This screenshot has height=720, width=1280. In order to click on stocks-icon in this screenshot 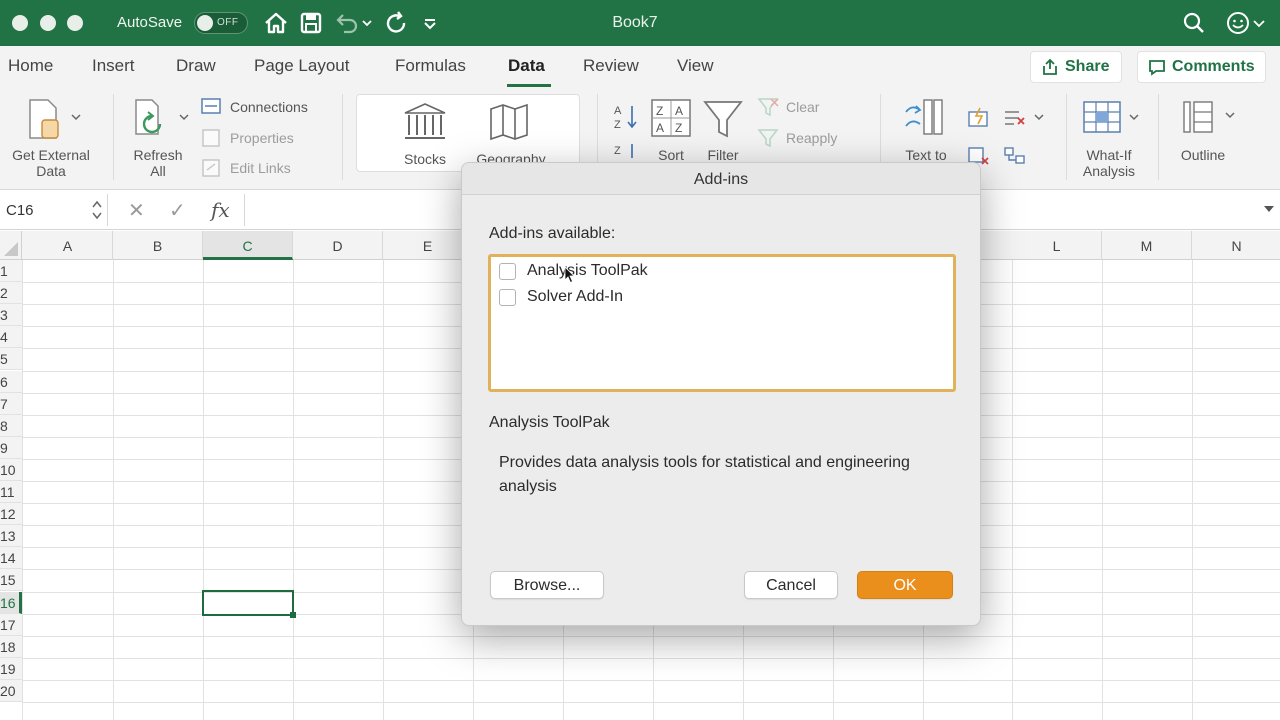, I will do `click(425, 122)`.